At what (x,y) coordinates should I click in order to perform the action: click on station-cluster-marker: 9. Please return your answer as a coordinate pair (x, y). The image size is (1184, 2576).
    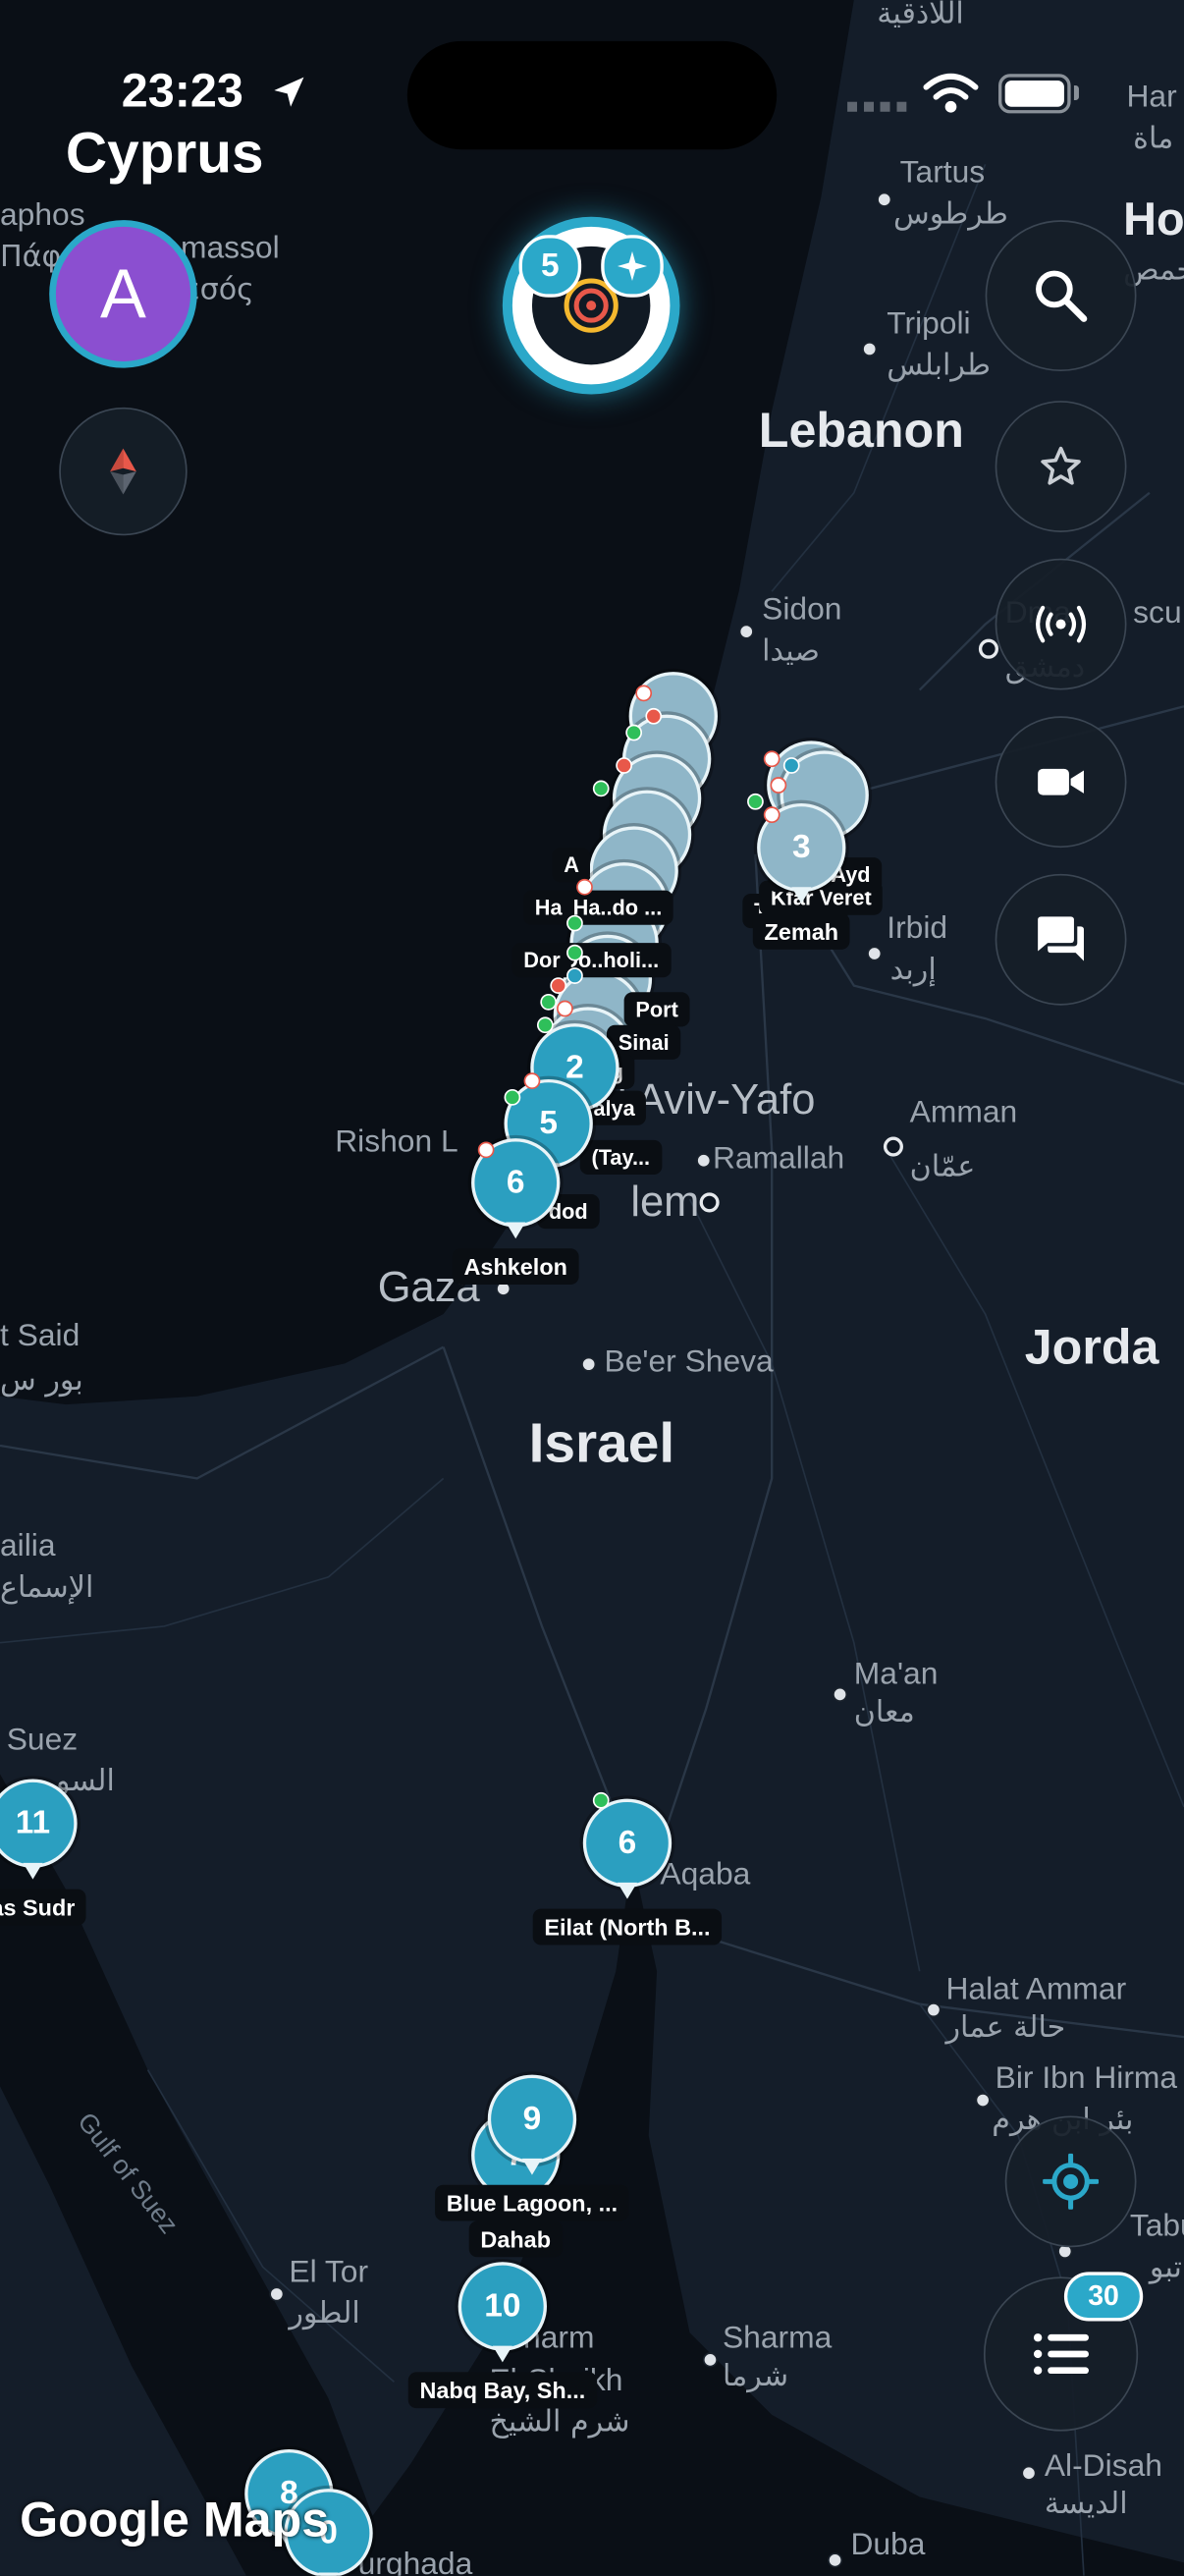
    Looking at the image, I should click on (532, 2124).